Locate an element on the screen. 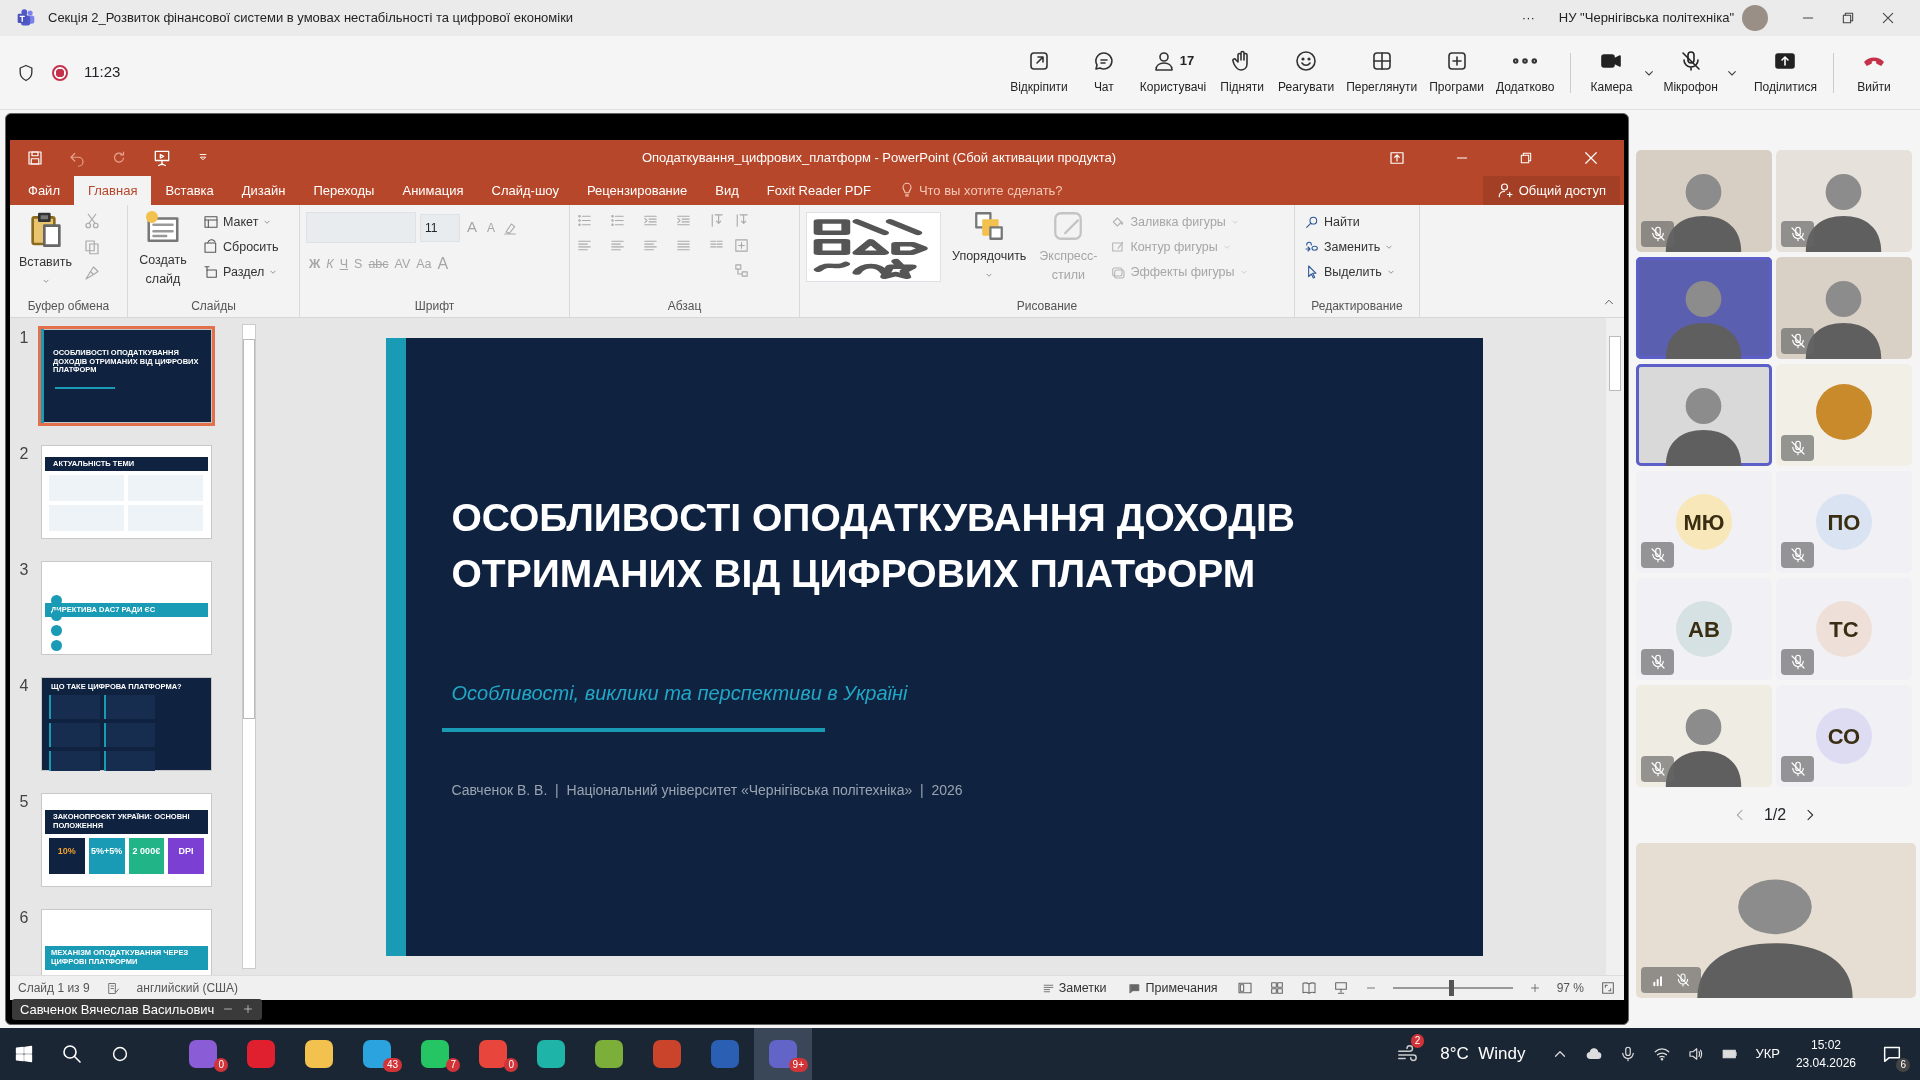  more-button: Додатково is located at coordinates (1525, 72).